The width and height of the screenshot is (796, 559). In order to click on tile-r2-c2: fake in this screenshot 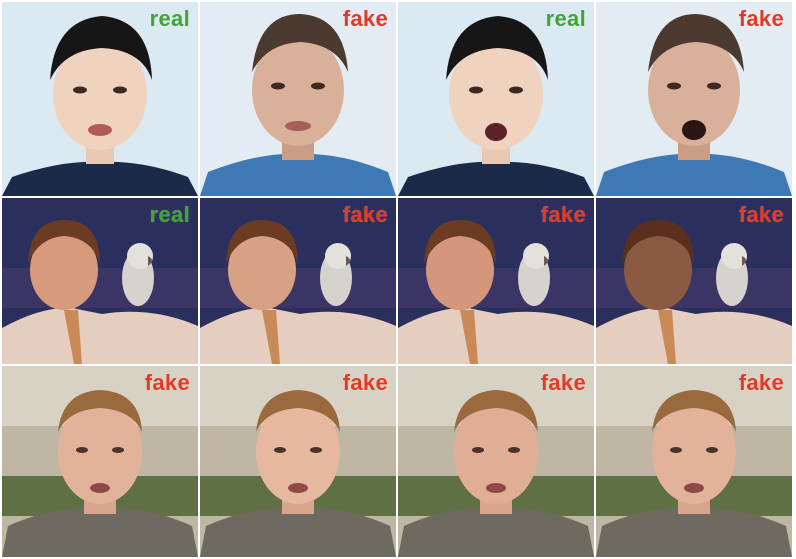, I will do `click(298, 281)`.